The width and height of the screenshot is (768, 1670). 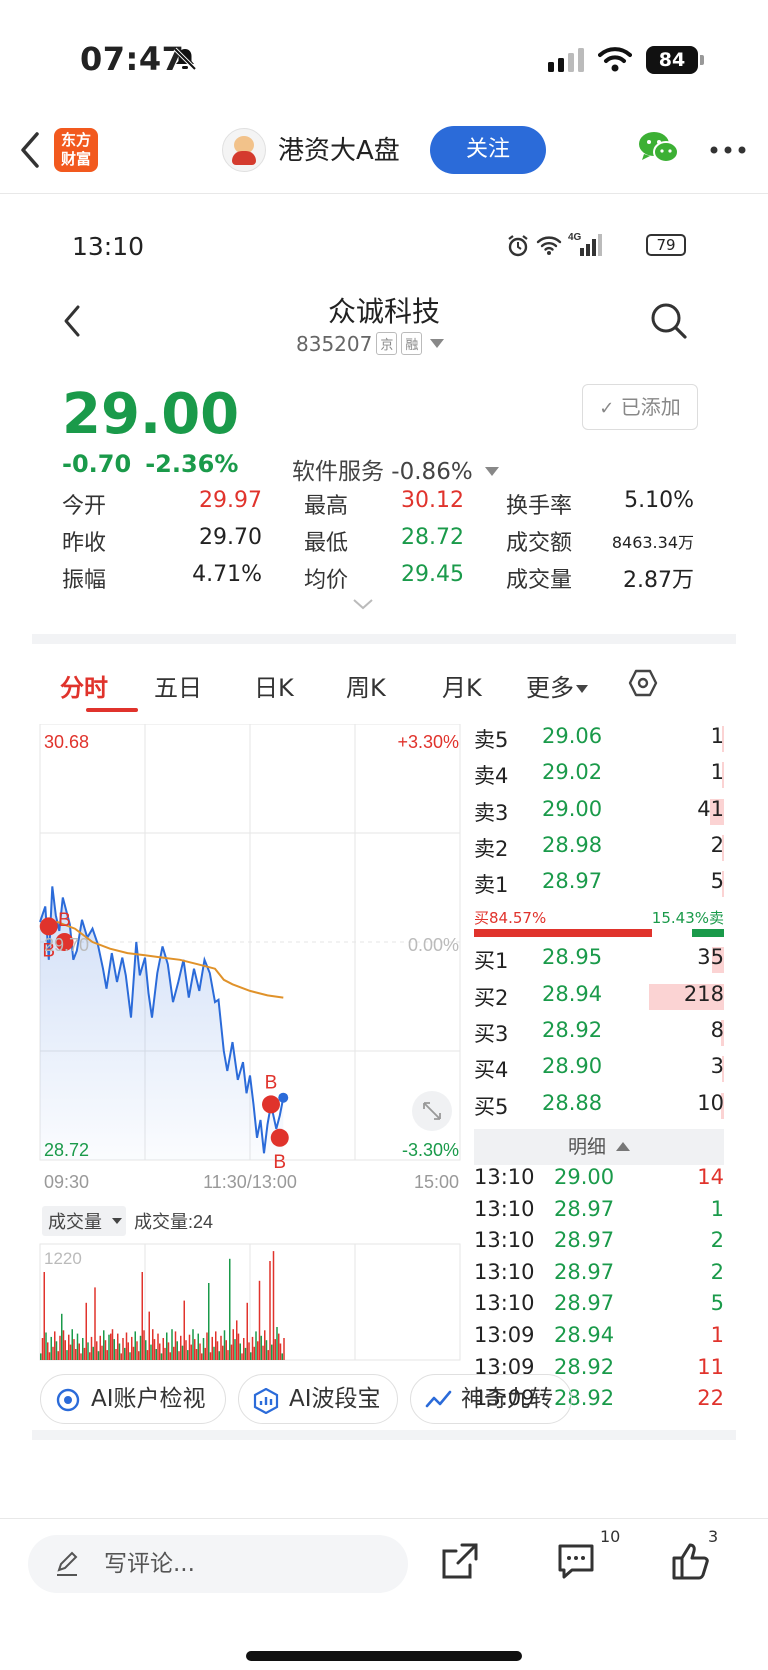 I want to click on level-label: 卖2, so click(x=491, y=848).